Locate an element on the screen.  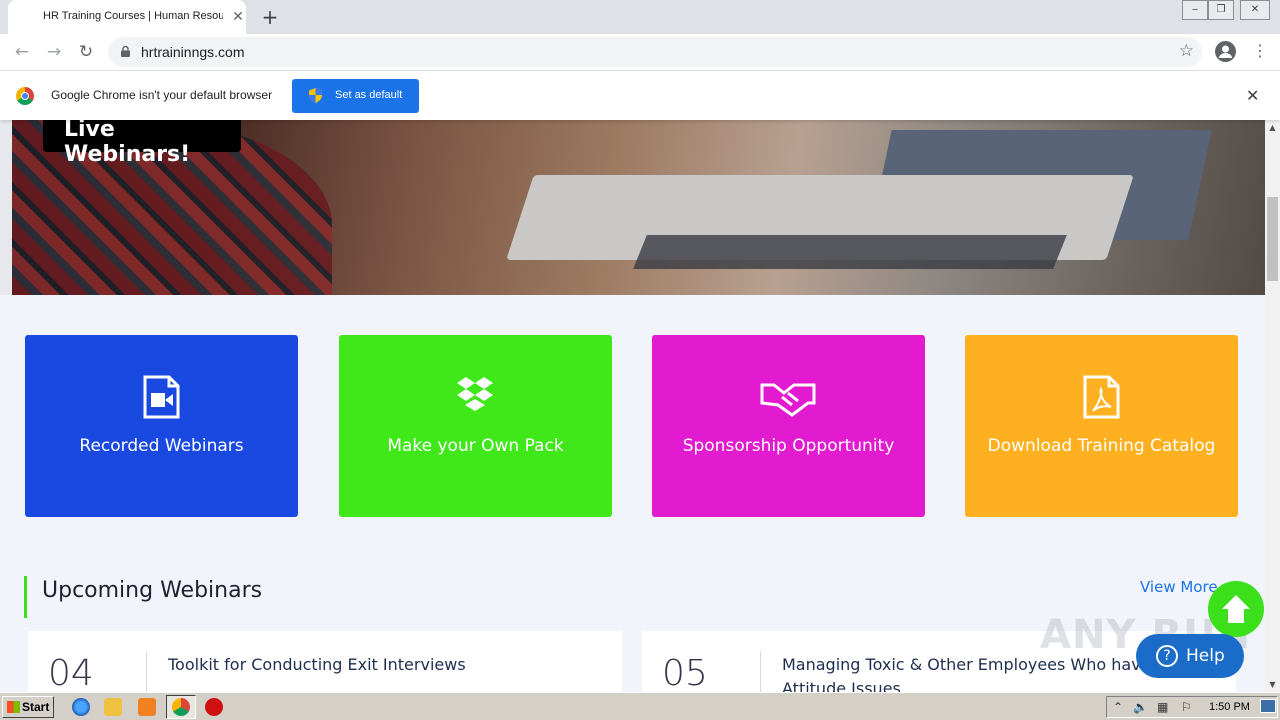
page-scrollbar: ▲ ▼ is located at coordinates (1272, 406).